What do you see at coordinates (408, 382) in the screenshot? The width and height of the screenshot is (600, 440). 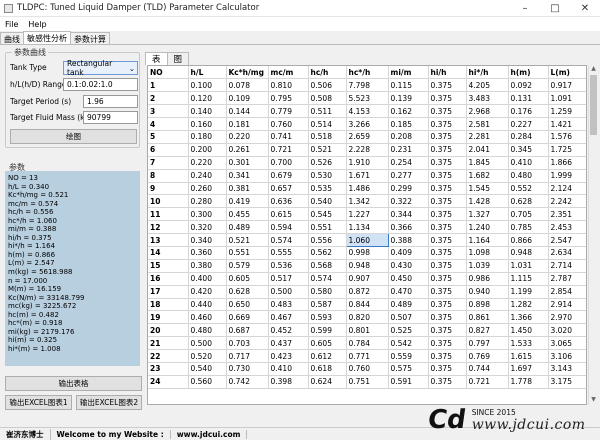 I see `table-cell: 0.591` at bounding box center [408, 382].